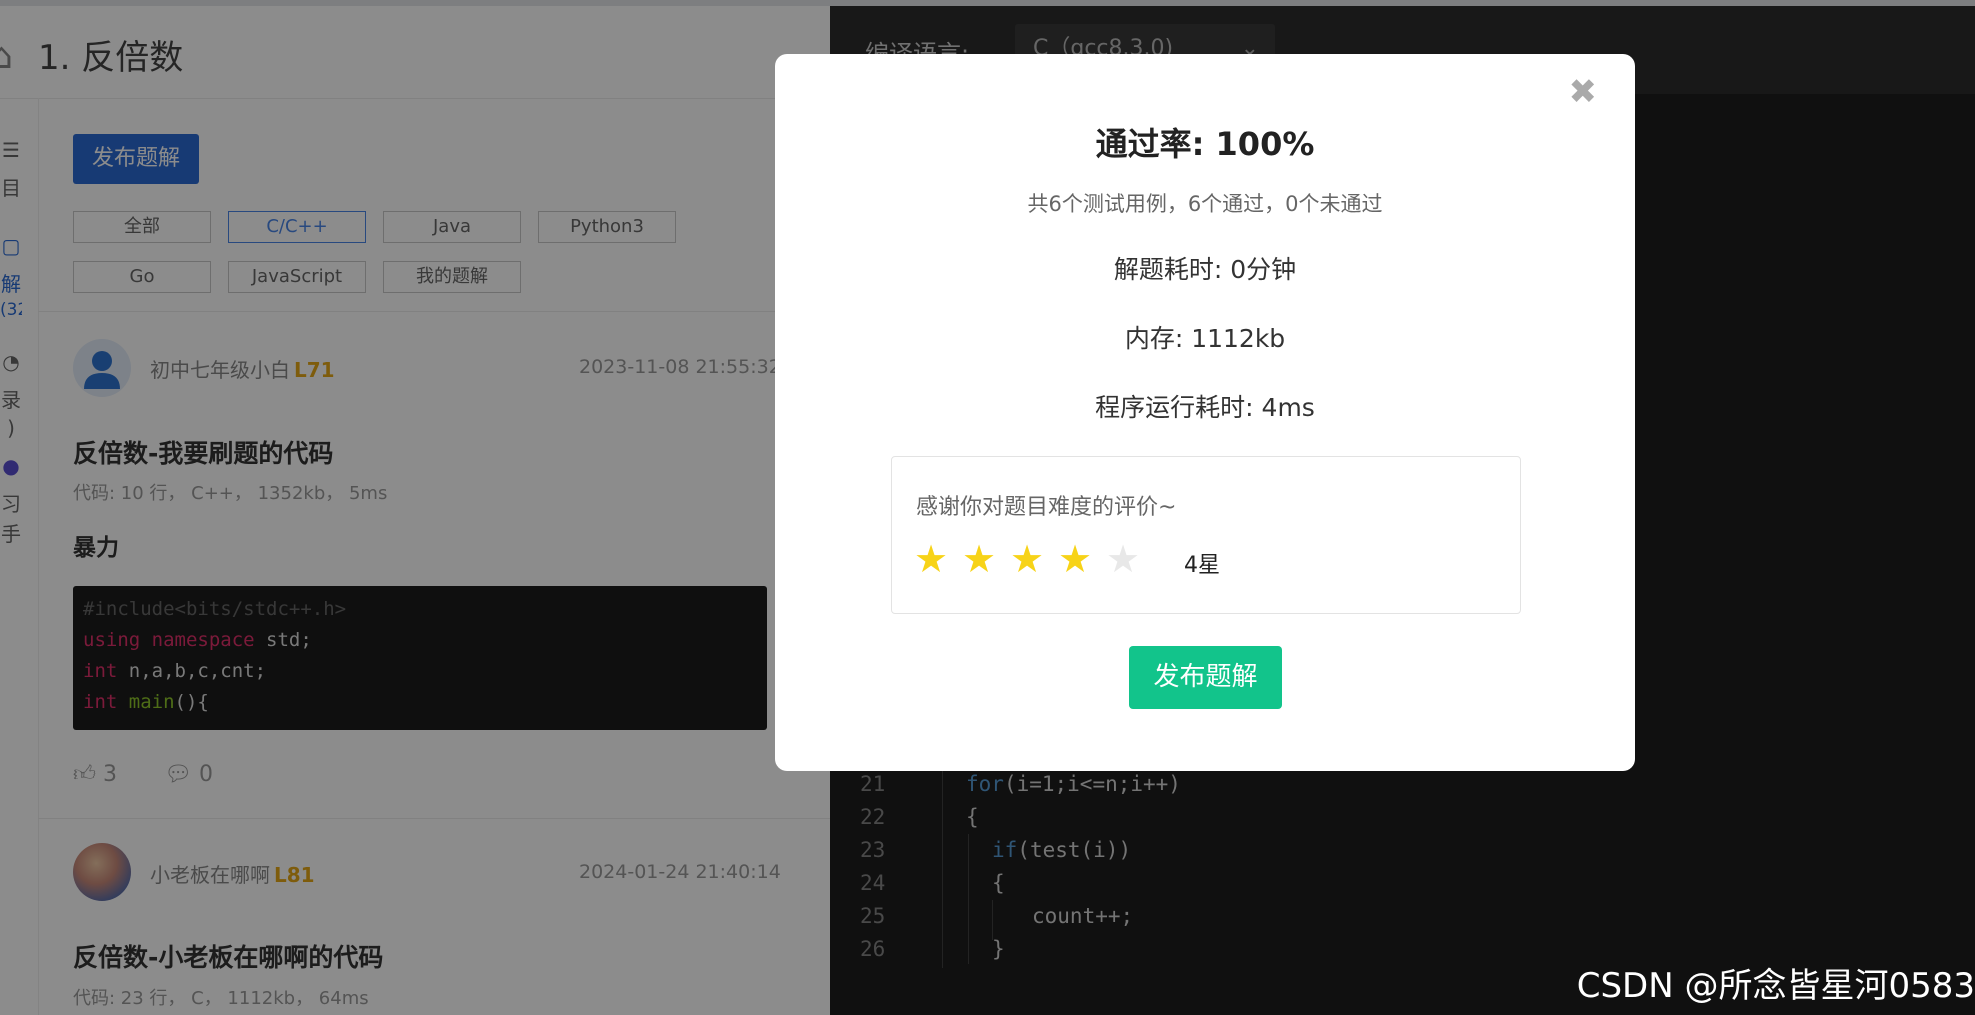 Image resolution: width=1975 pixels, height=1015 pixels. I want to click on rating-prompt: 感谢你对题目难度的评价~, so click(1046, 507).